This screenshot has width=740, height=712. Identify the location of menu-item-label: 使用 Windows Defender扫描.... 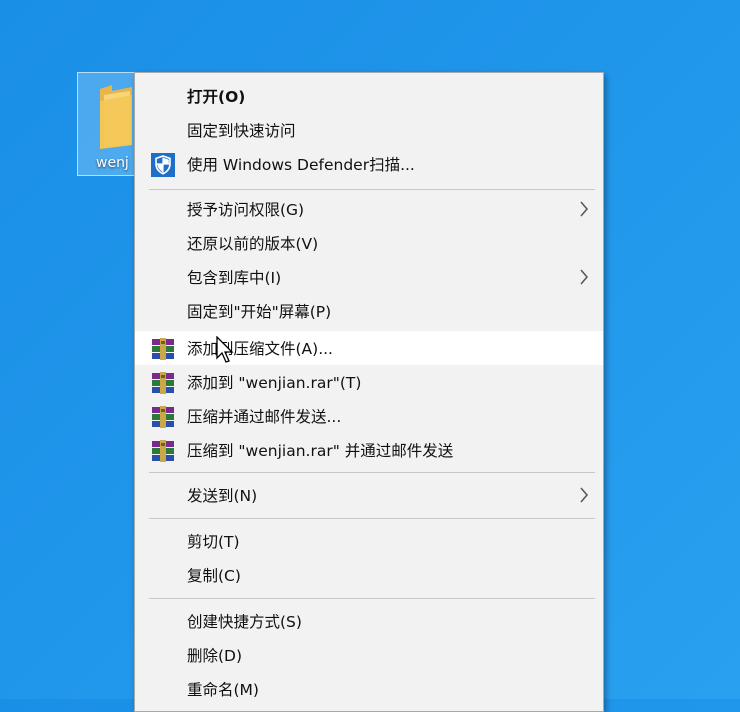
(301, 165).